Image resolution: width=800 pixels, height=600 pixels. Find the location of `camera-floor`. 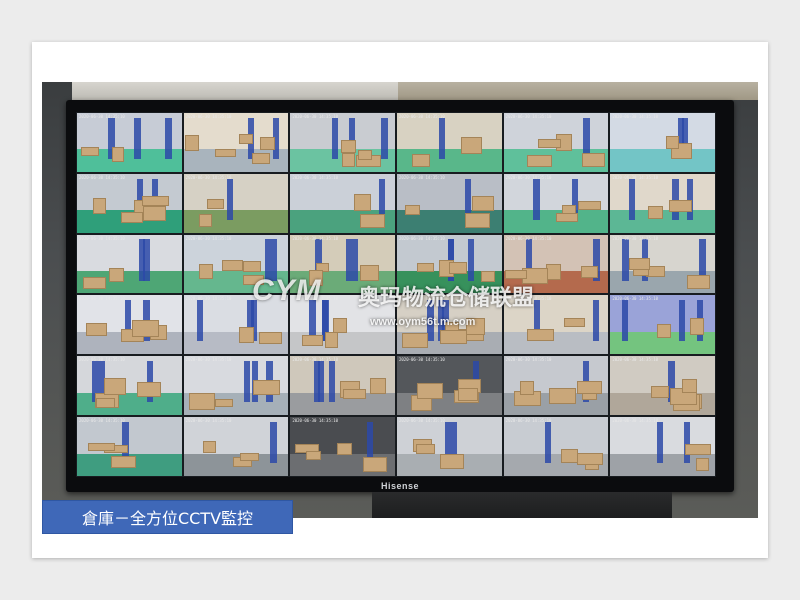

camera-floor is located at coordinates (662, 160).